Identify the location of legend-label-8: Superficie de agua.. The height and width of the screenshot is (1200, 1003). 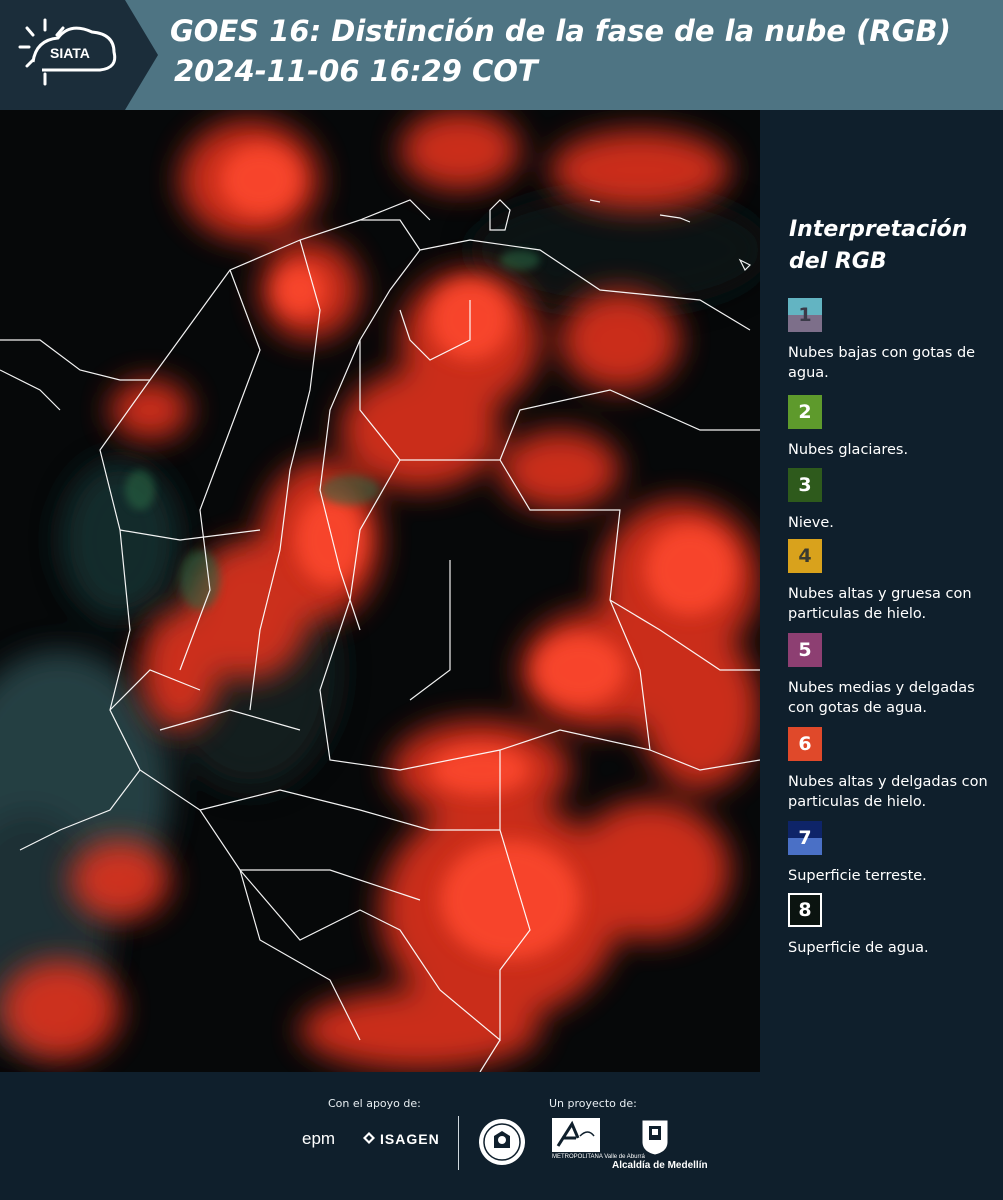
(858, 948).